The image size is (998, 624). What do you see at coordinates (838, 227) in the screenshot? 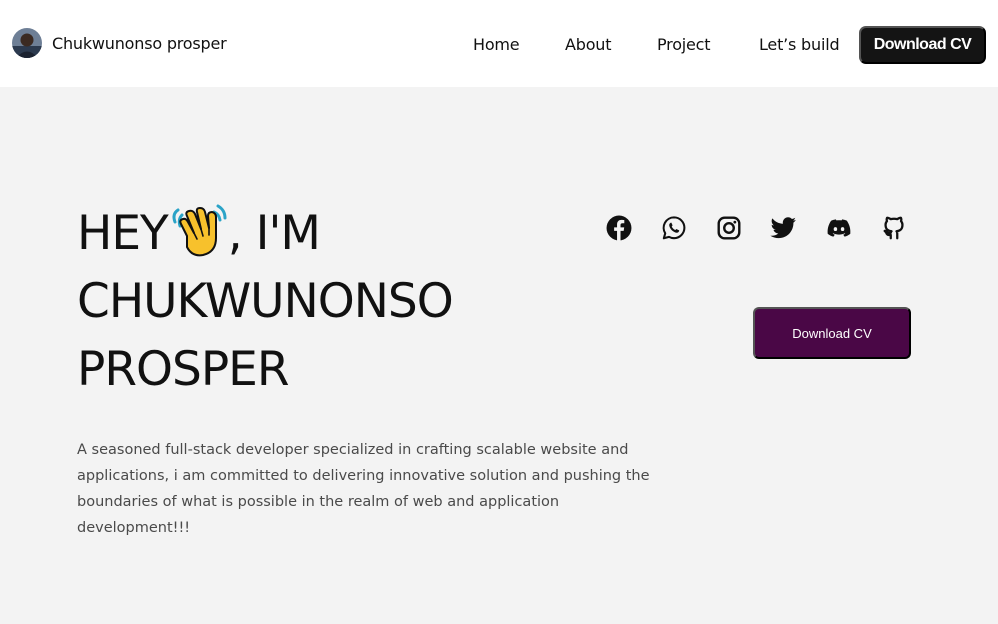
I see `discord-icon` at bounding box center [838, 227].